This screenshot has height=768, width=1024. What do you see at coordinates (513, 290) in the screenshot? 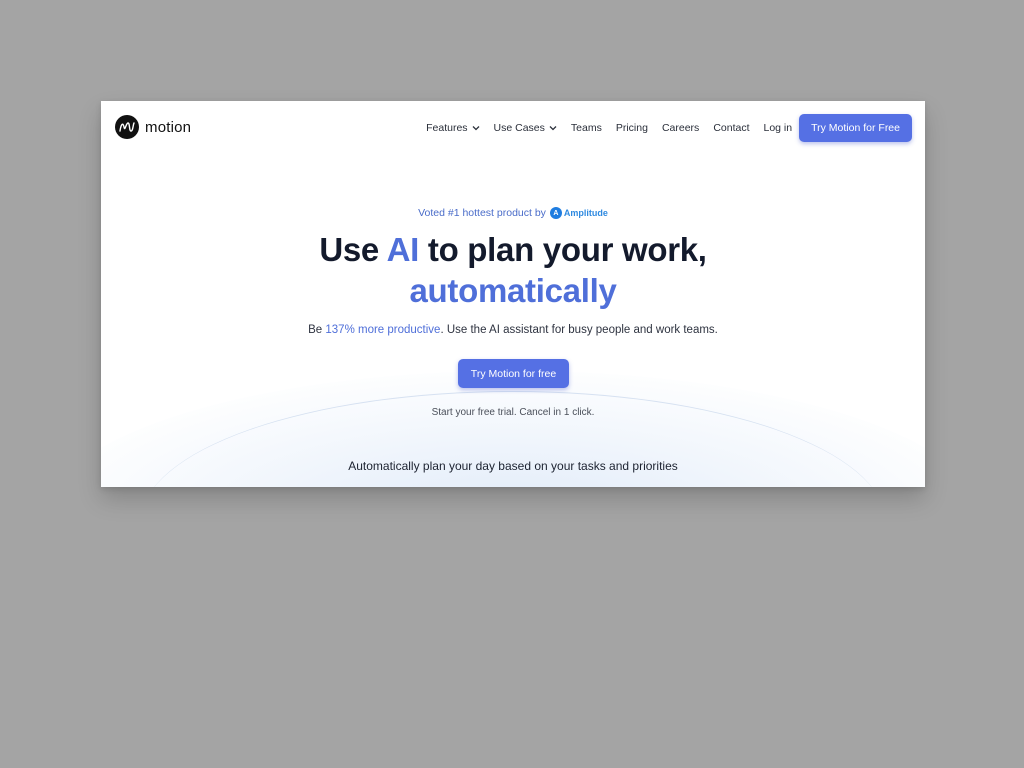
I see `headline-accent-automatically: automatically` at bounding box center [513, 290].